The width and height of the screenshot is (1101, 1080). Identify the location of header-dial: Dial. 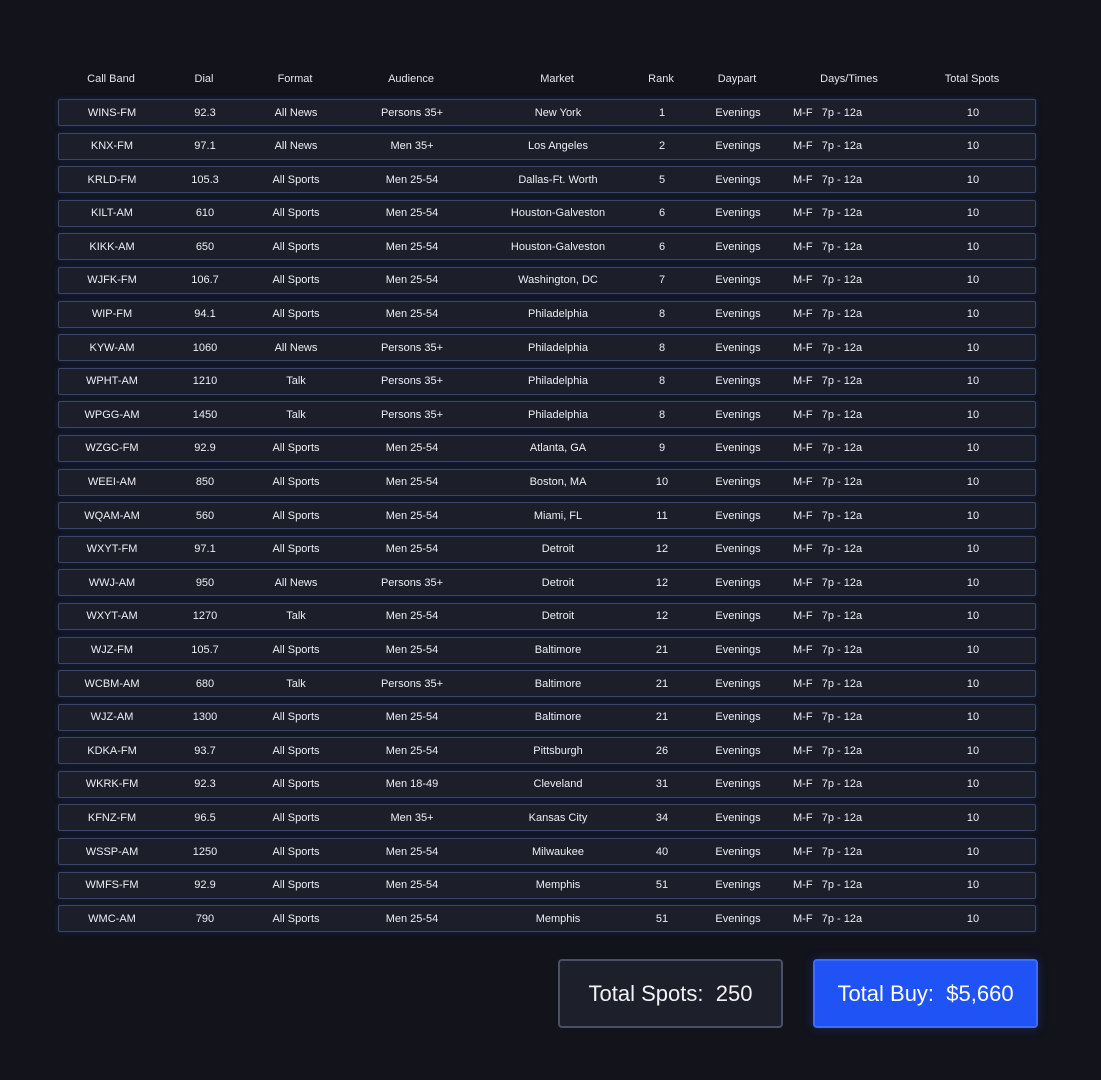
(204, 79).